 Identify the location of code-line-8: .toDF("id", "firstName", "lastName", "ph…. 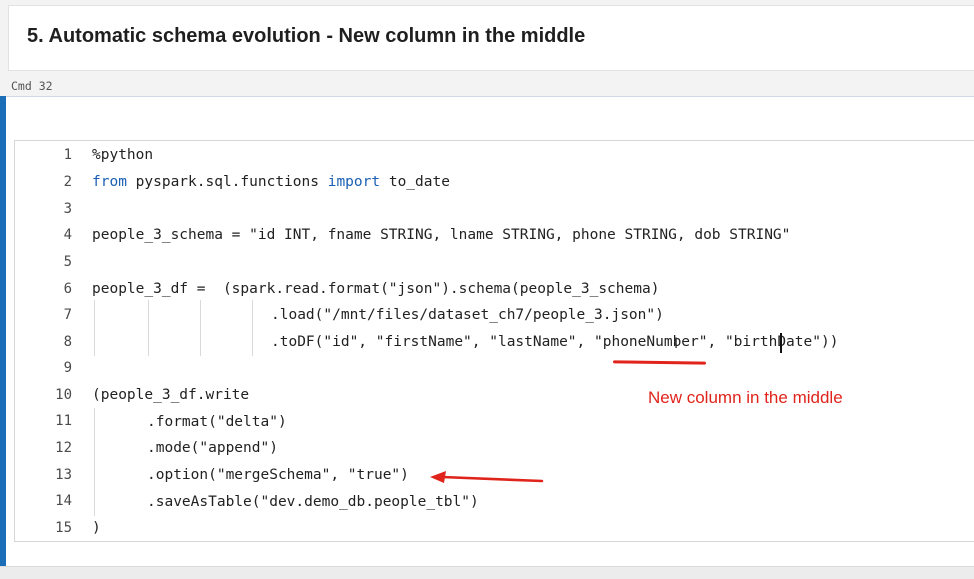
(554, 342).